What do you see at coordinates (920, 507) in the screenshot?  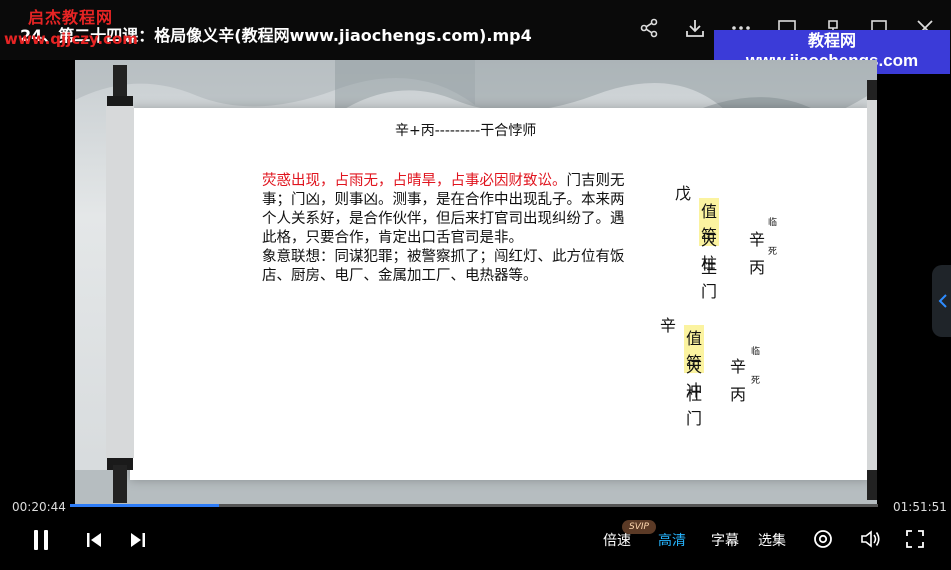 I see `total-time: 01:51:51` at bounding box center [920, 507].